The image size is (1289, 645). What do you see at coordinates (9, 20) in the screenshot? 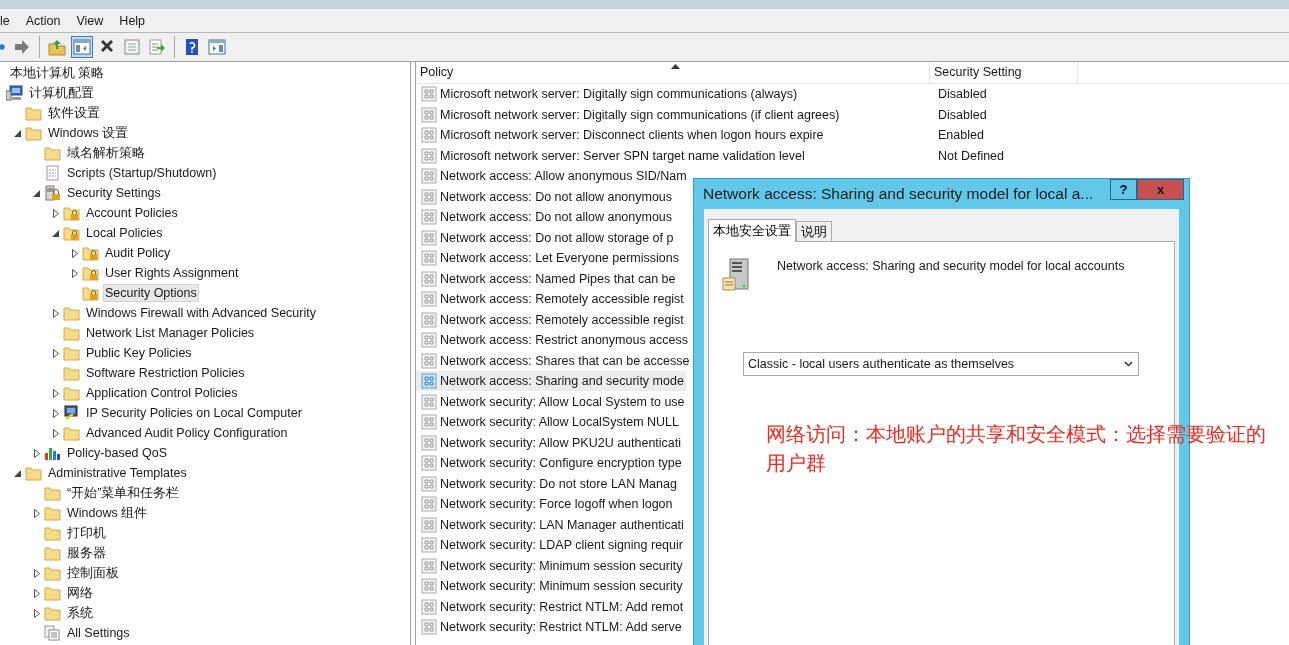
I see `menu-item: le` at bounding box center [9, 20].